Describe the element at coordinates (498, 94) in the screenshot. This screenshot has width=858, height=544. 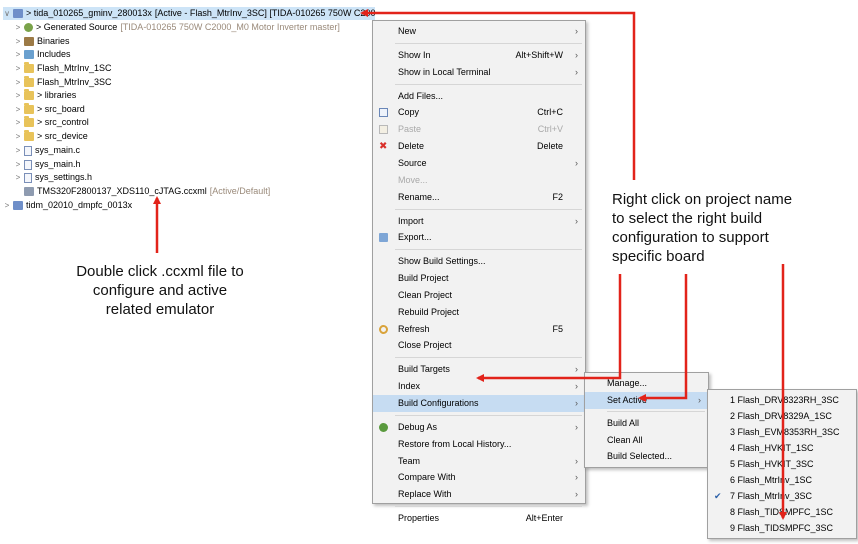
I see `arrow-to-project-name` at that location.